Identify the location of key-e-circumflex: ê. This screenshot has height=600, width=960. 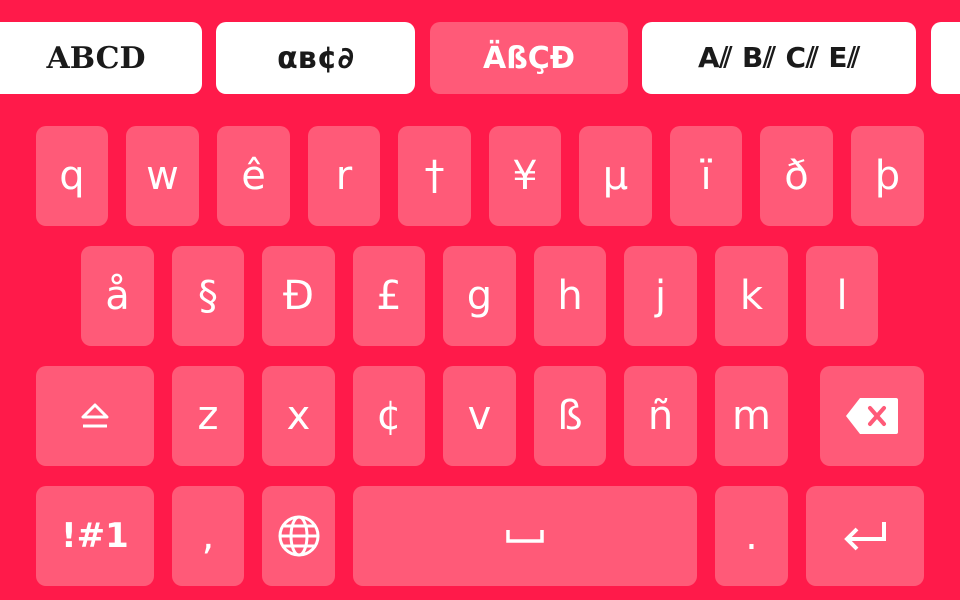
(253, 176).